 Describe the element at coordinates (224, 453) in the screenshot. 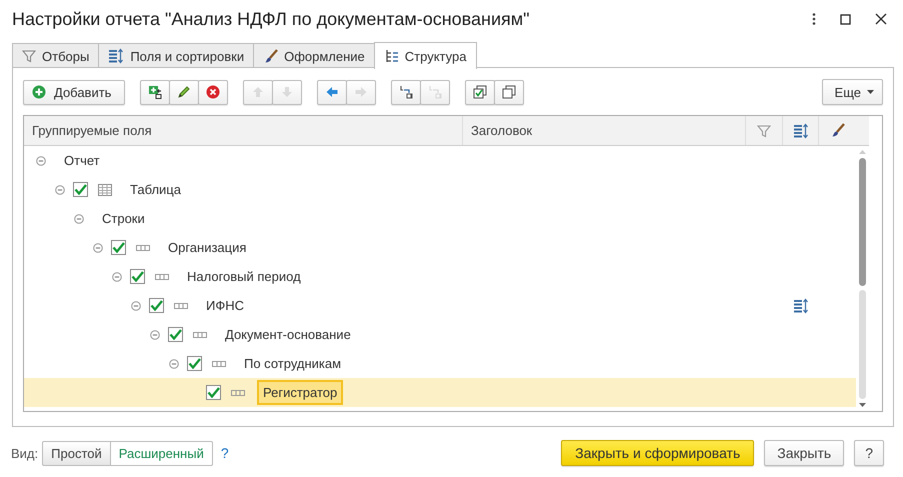

I see `help-link: ?` at that location.